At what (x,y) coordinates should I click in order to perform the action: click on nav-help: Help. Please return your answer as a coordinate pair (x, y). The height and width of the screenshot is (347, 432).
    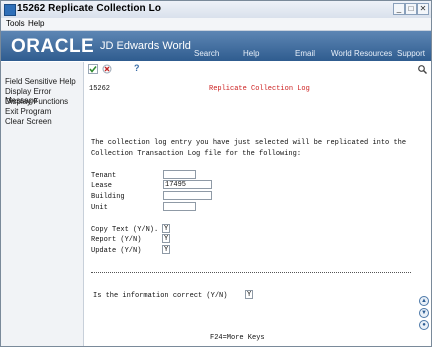
    Looking at the image, I should click on (251, 53).